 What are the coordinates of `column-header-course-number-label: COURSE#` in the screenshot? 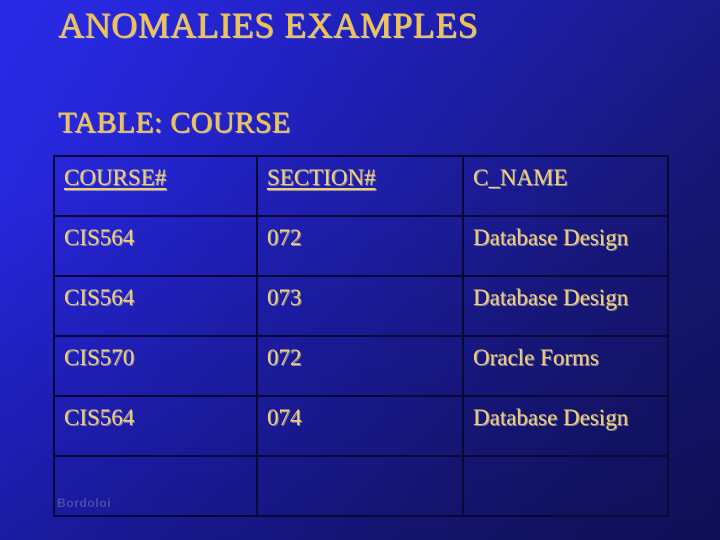 It's located at (115, 177).